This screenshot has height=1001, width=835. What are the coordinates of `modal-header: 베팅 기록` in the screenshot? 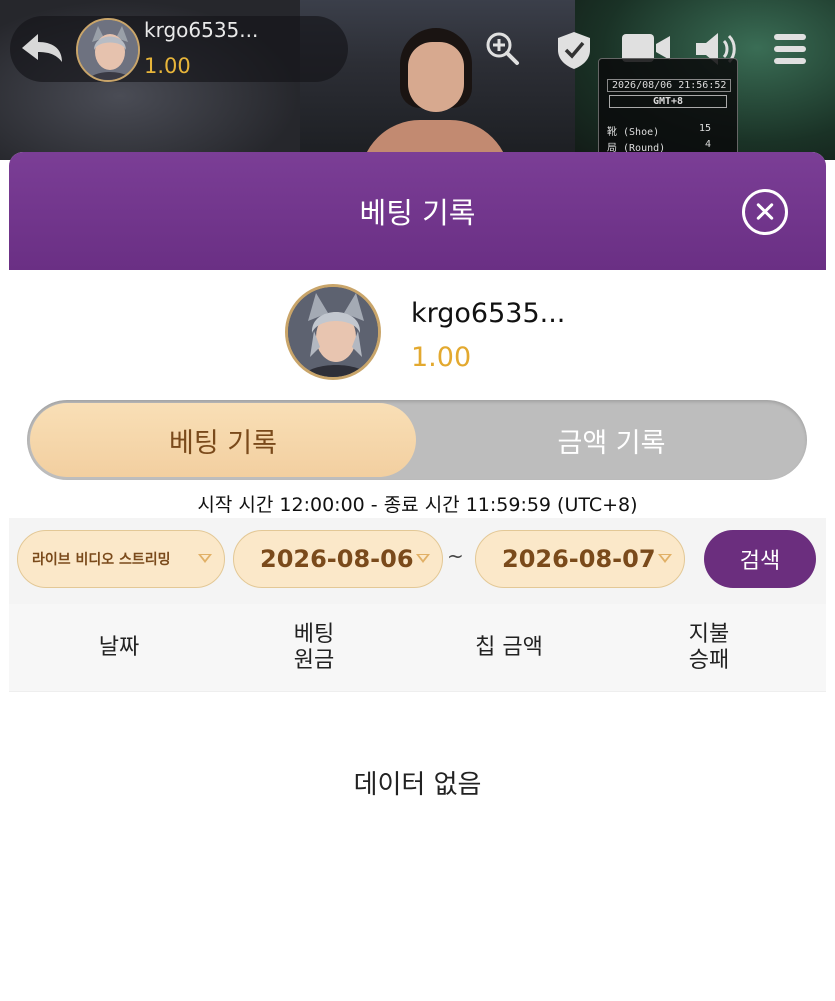 It's located at (417, 211).